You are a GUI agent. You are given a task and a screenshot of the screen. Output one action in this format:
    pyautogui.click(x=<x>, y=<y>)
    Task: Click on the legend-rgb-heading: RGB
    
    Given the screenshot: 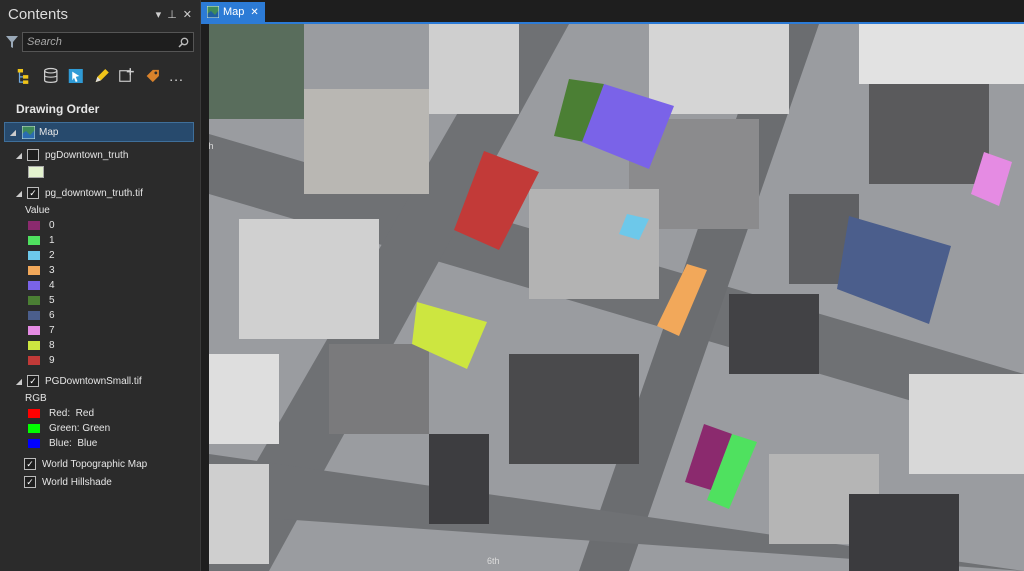 What is the action you would take?
    pyautogui.click(x=36, y=398)
    